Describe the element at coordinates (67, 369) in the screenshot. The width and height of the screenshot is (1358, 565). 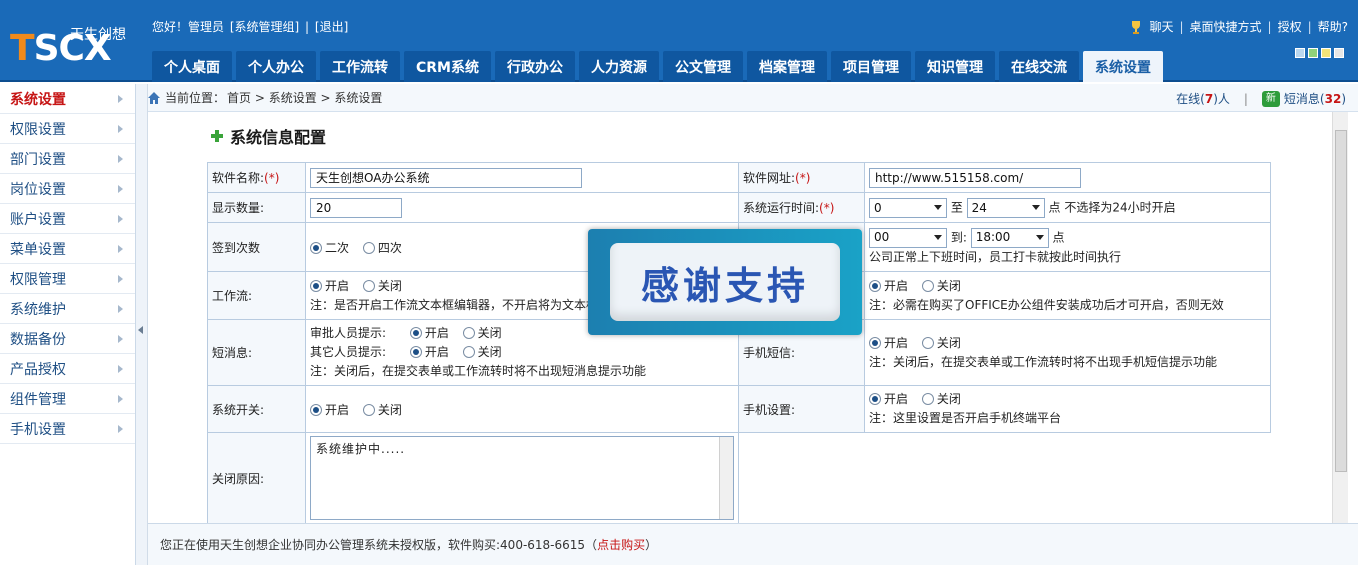
I see `sidebar-item: 产品授权` at that location.